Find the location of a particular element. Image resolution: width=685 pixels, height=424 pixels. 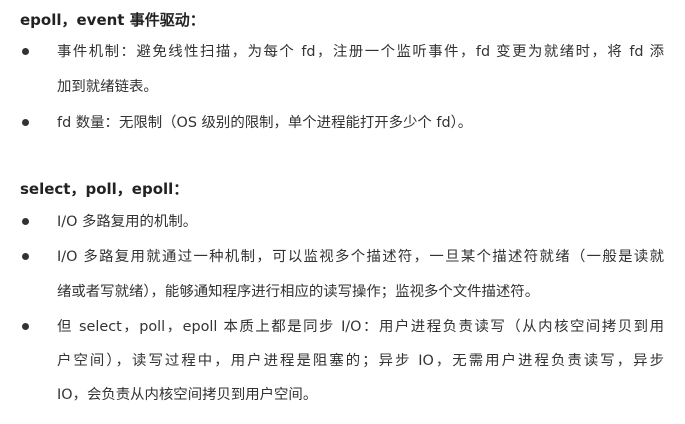

list-item-line: 户空间），读写过程中，用户进程是阻塞的；异步 IO，无需用户进程负责读写，异步 is located at coordinates (360, 361).